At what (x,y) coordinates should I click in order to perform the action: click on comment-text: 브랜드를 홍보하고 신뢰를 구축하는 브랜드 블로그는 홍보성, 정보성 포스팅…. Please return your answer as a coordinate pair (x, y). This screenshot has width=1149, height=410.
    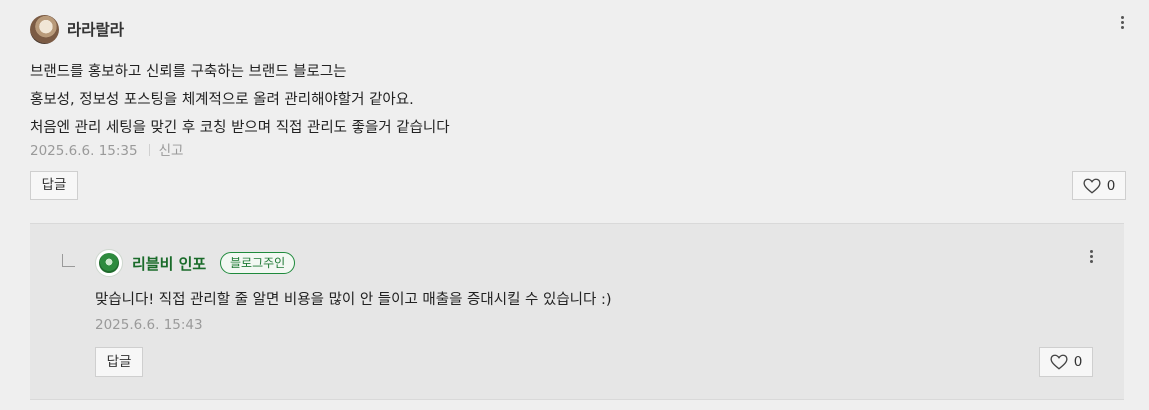
    Looking at the image, I should click on (240, 100).